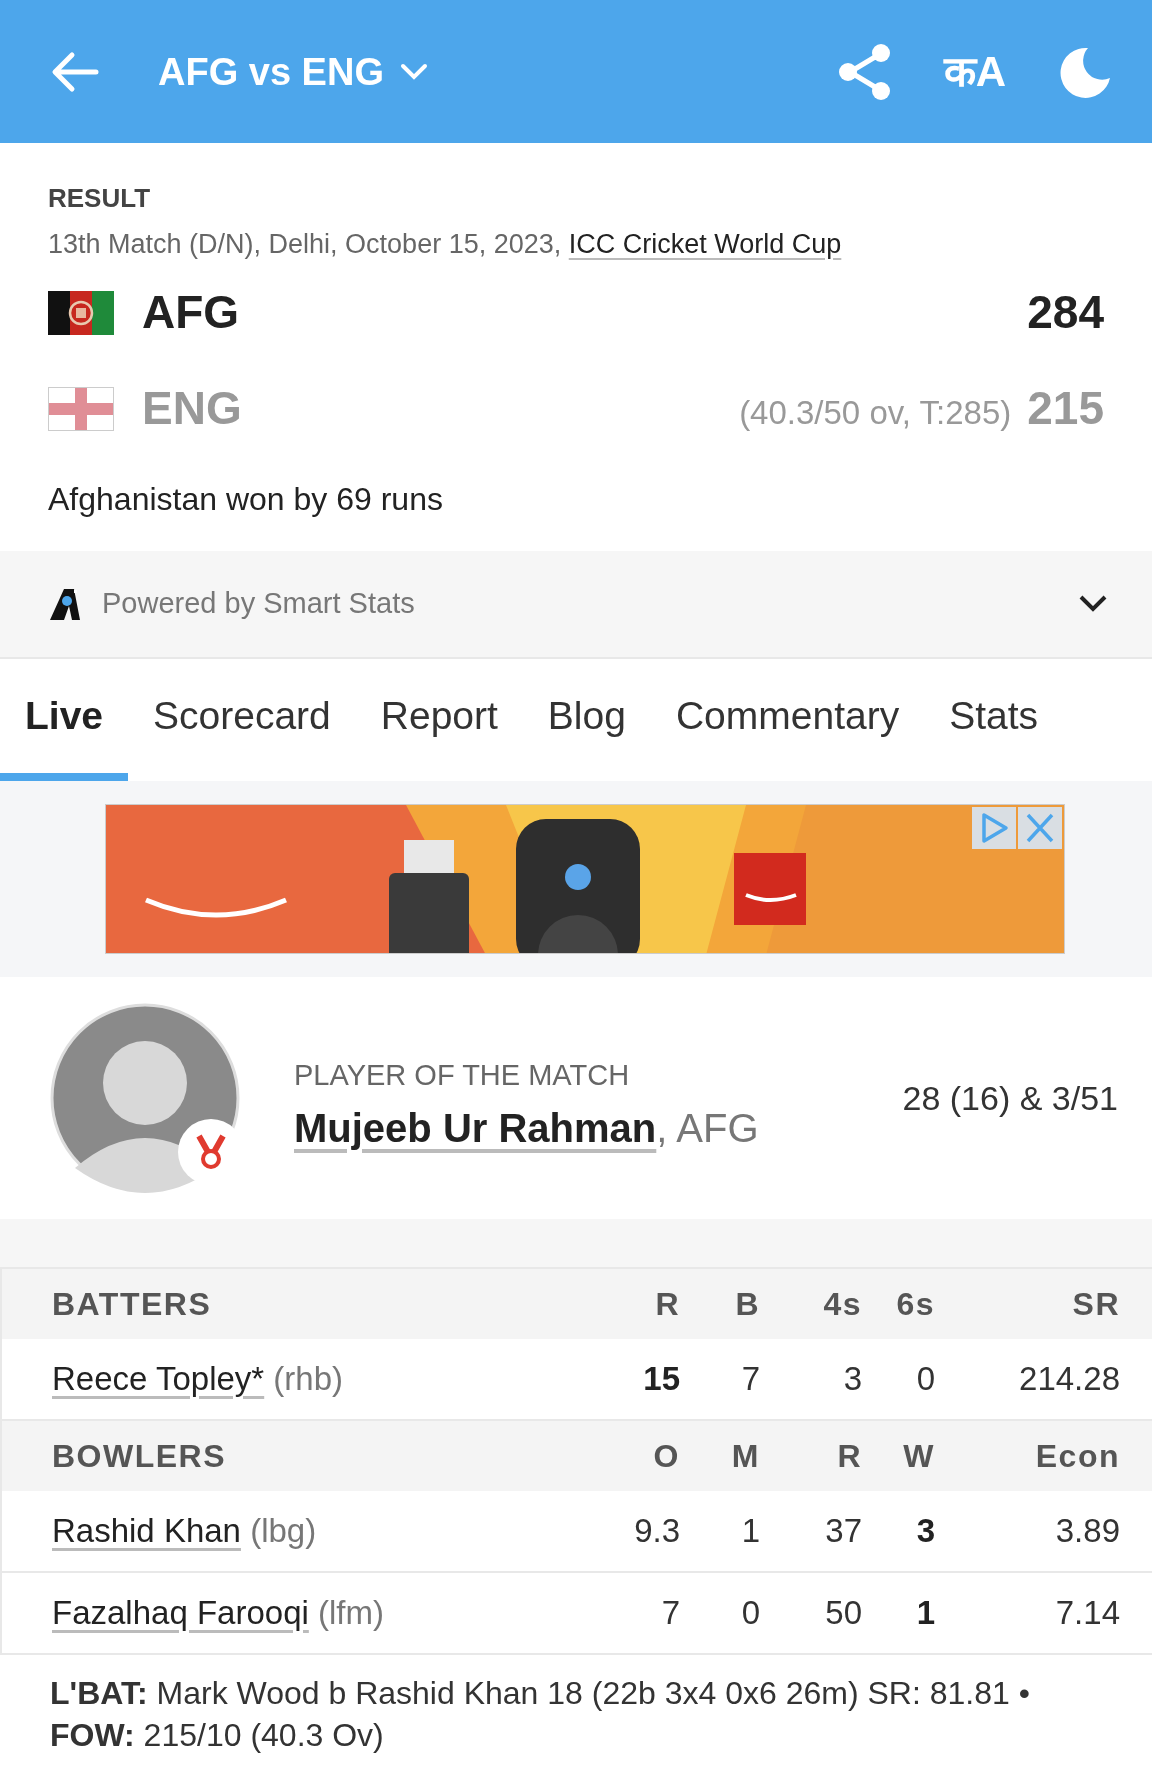 This screenshot has height=1779, width=1152. I want to click on player-link: Mujeeb Ur Rahman, so click(475, 1127).